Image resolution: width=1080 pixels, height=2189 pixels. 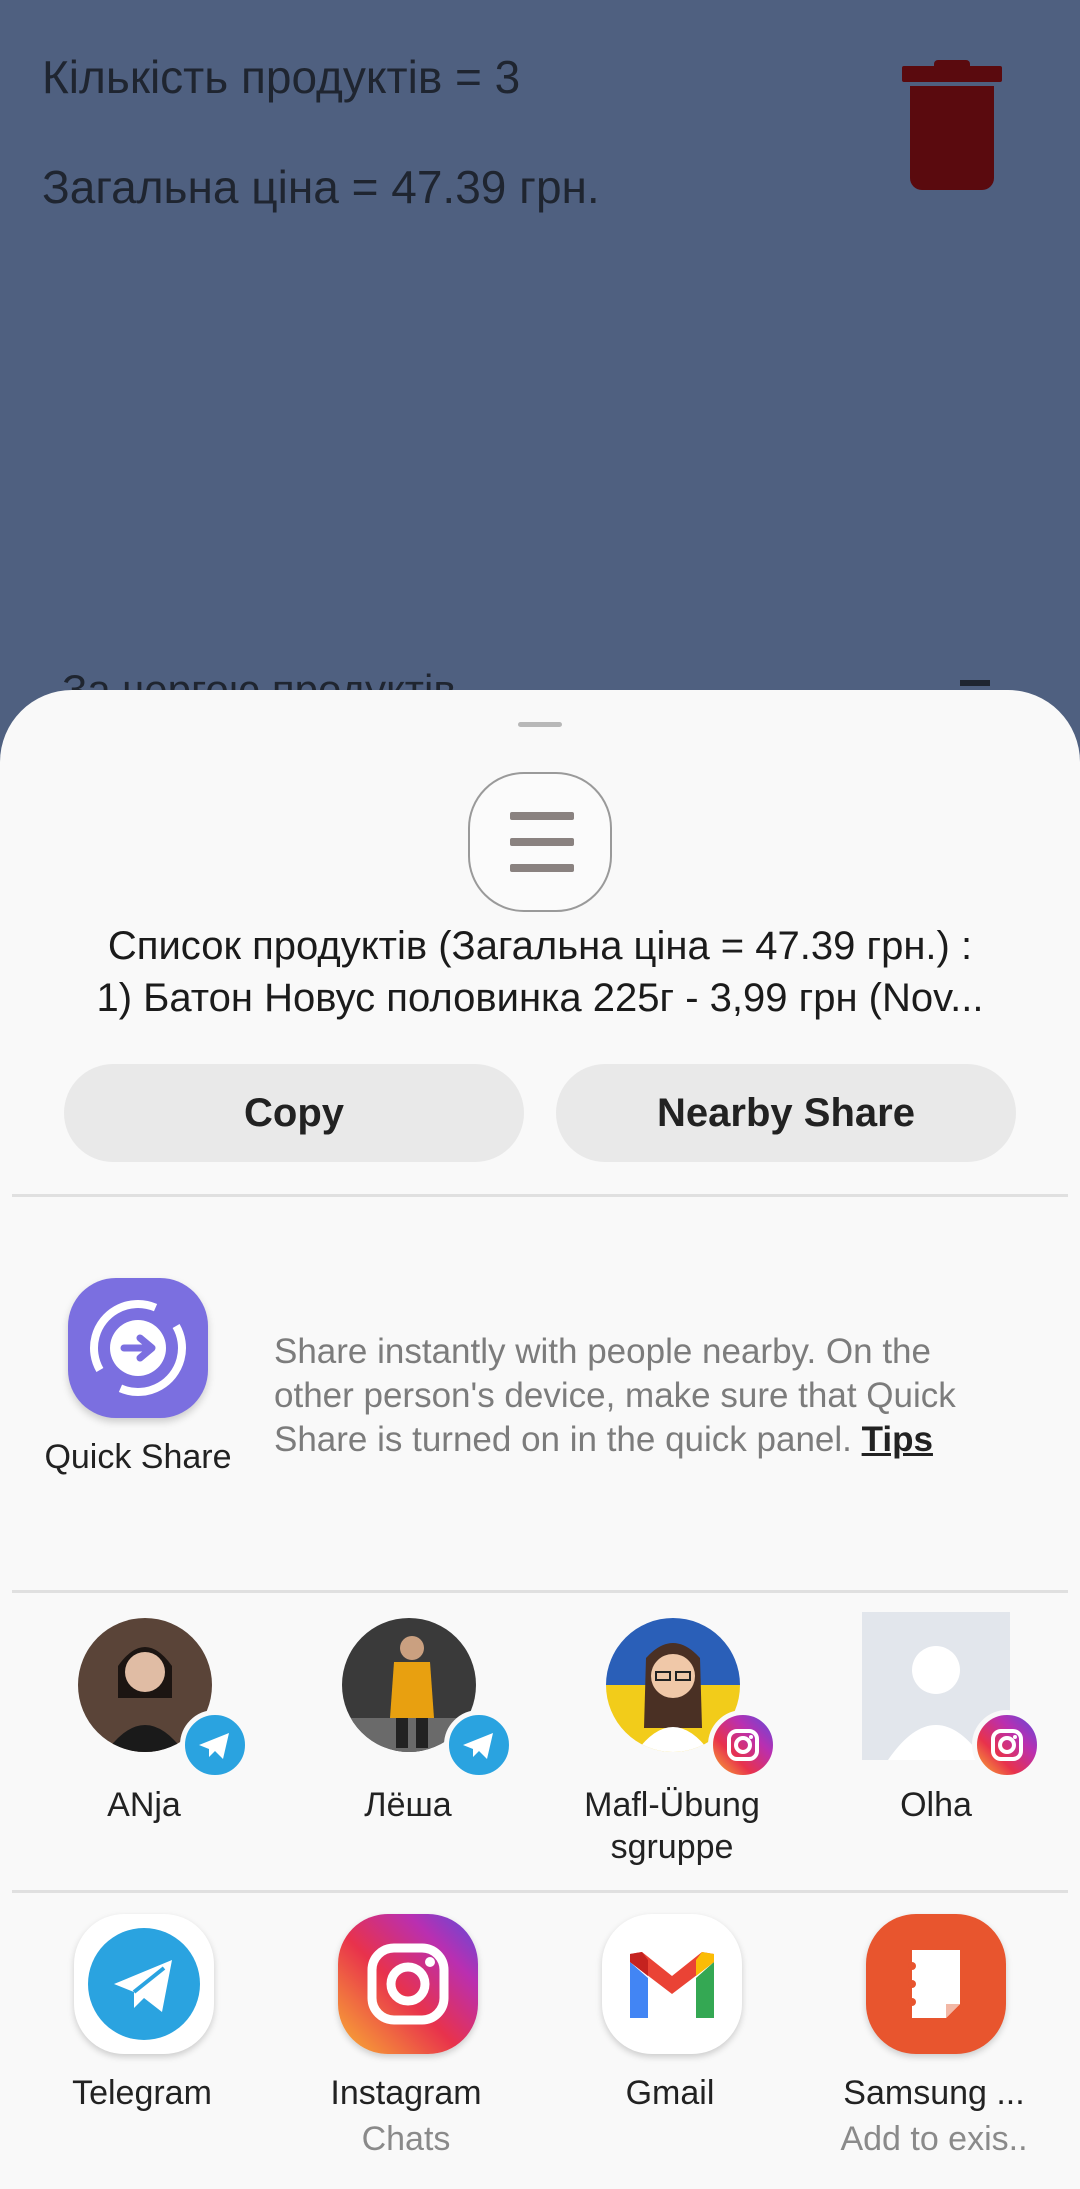 I want to click on contact-name: ANja, so click(x=144, y=1805).